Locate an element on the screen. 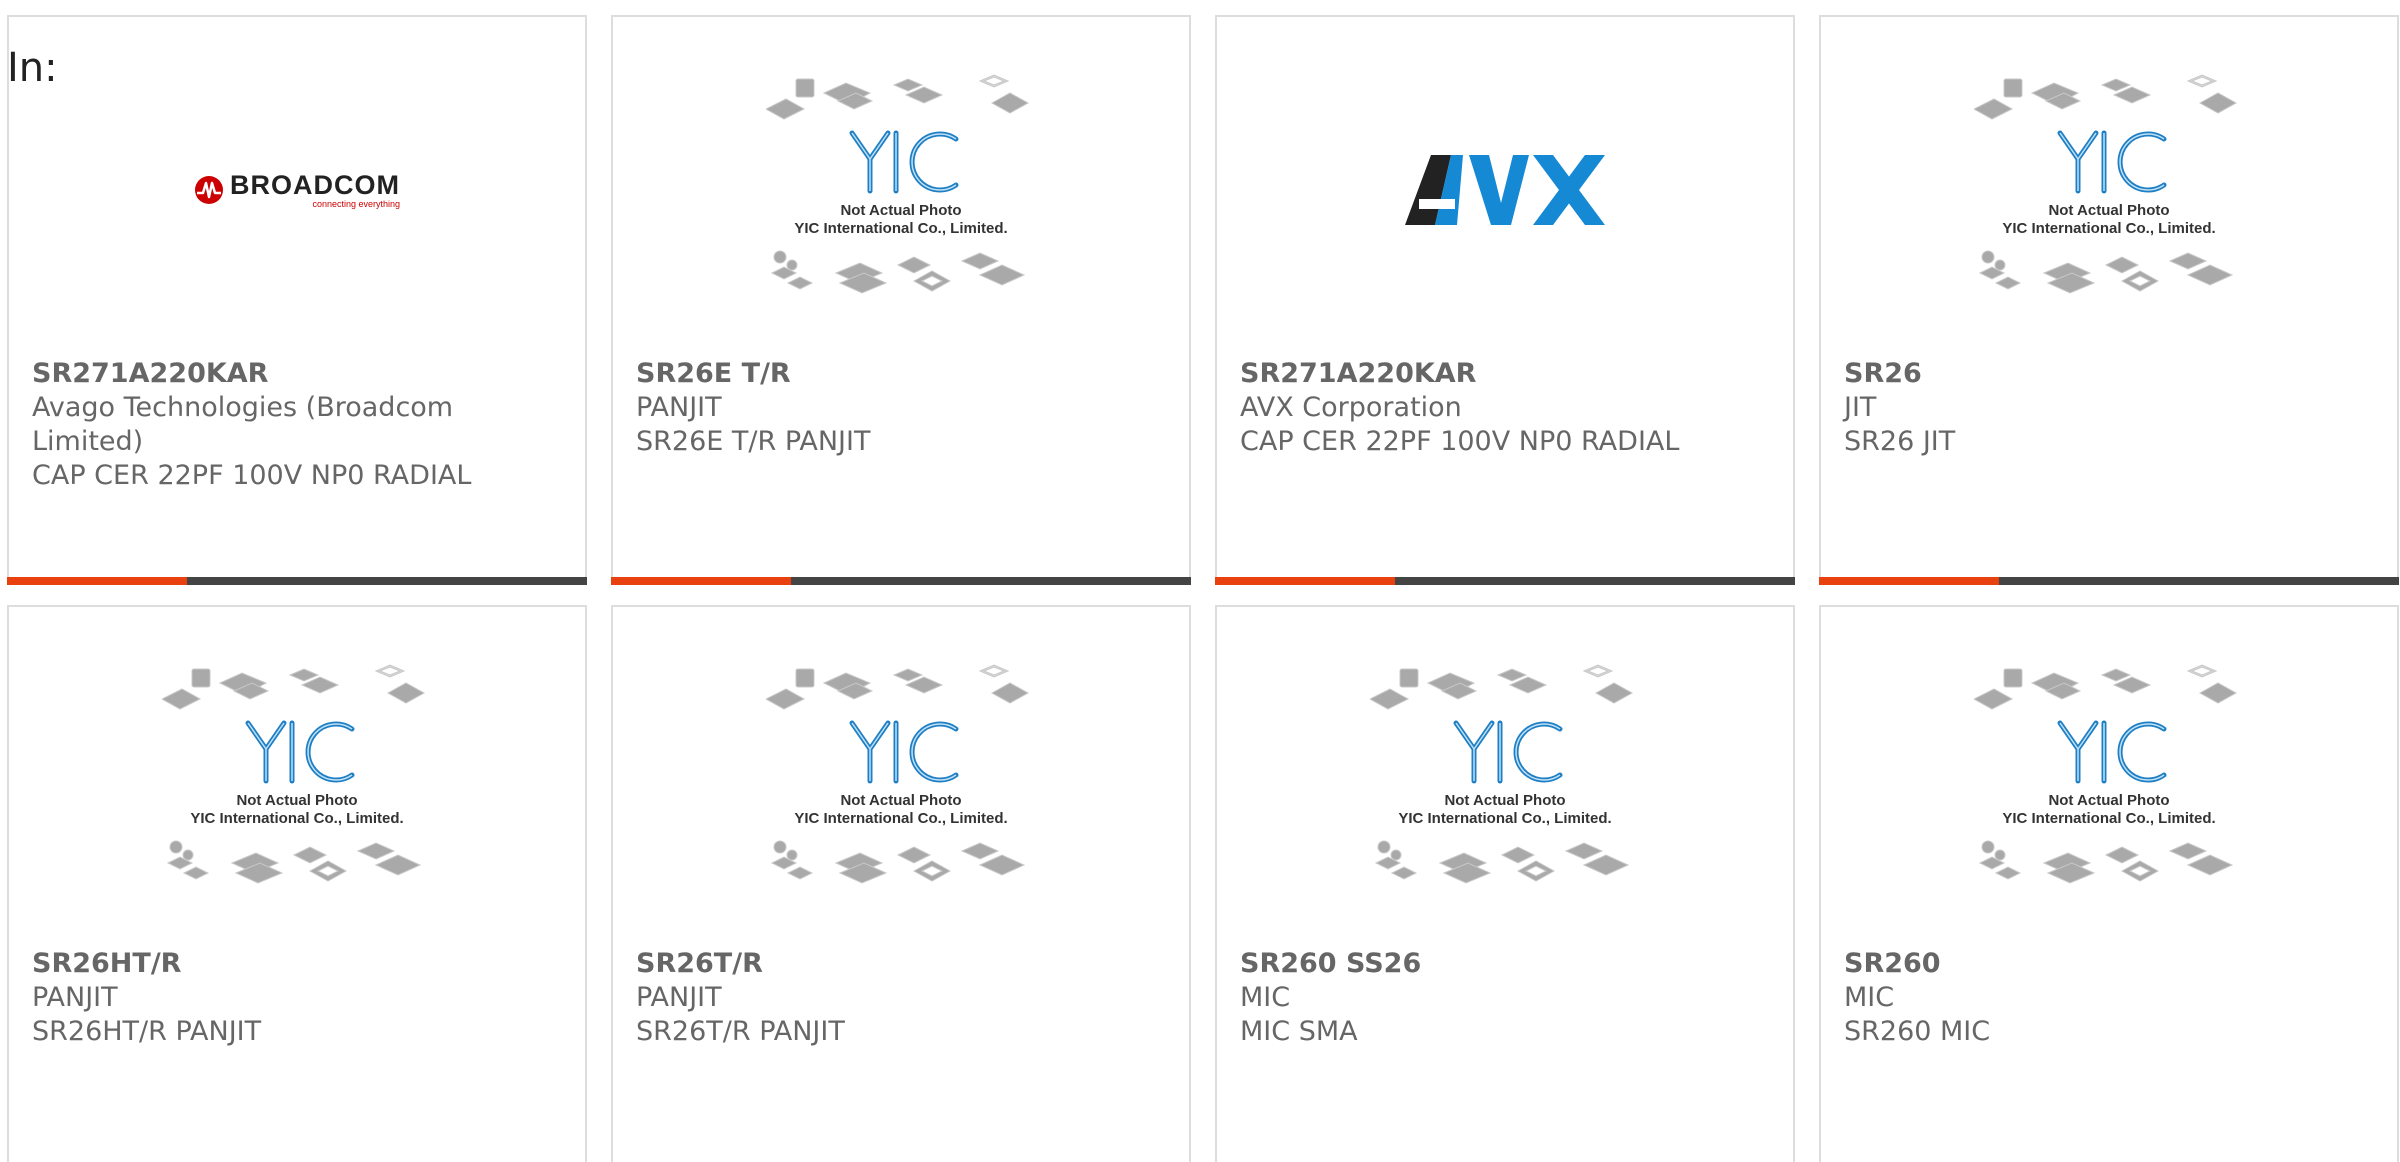  product-part-number: SR260 is located at coordinates (2110, 964).